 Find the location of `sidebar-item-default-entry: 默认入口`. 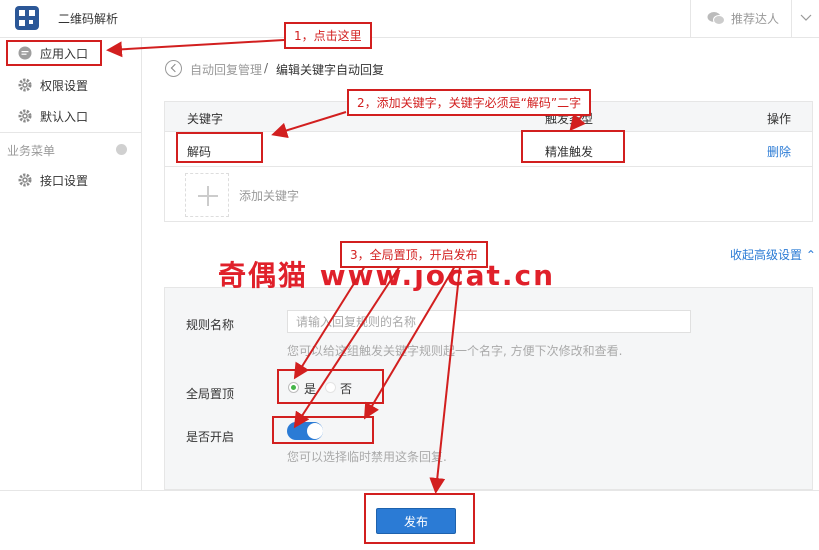

sidebar-item-default-entry: 默认入口 is located at coordinates (70, 116).